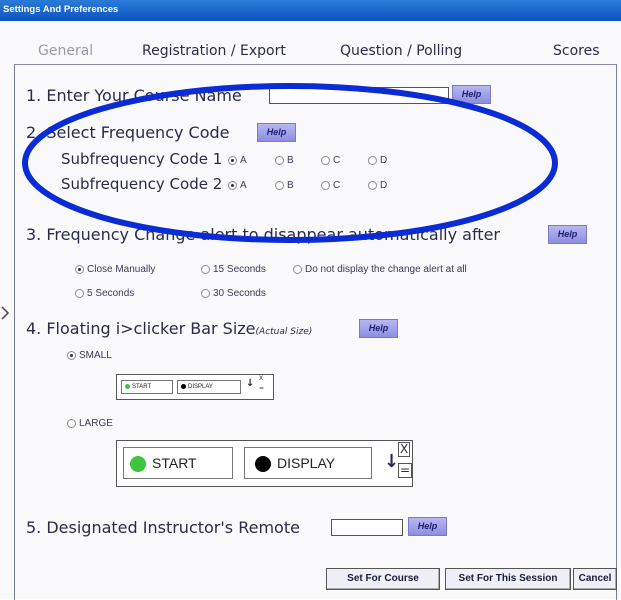  What do you see at coordinates (5, 313) in the screenshot?
I see `left-arrow-icon` at bounding box center [5, 313].